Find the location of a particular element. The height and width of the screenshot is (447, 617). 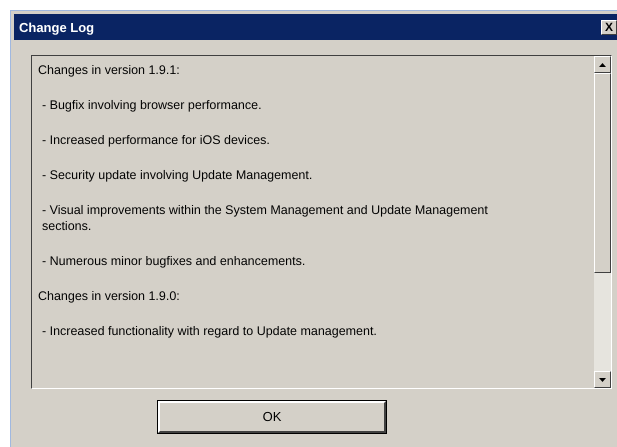

log-entry: - Bugfix involving browser performance. is located at coordinates (152, 105).